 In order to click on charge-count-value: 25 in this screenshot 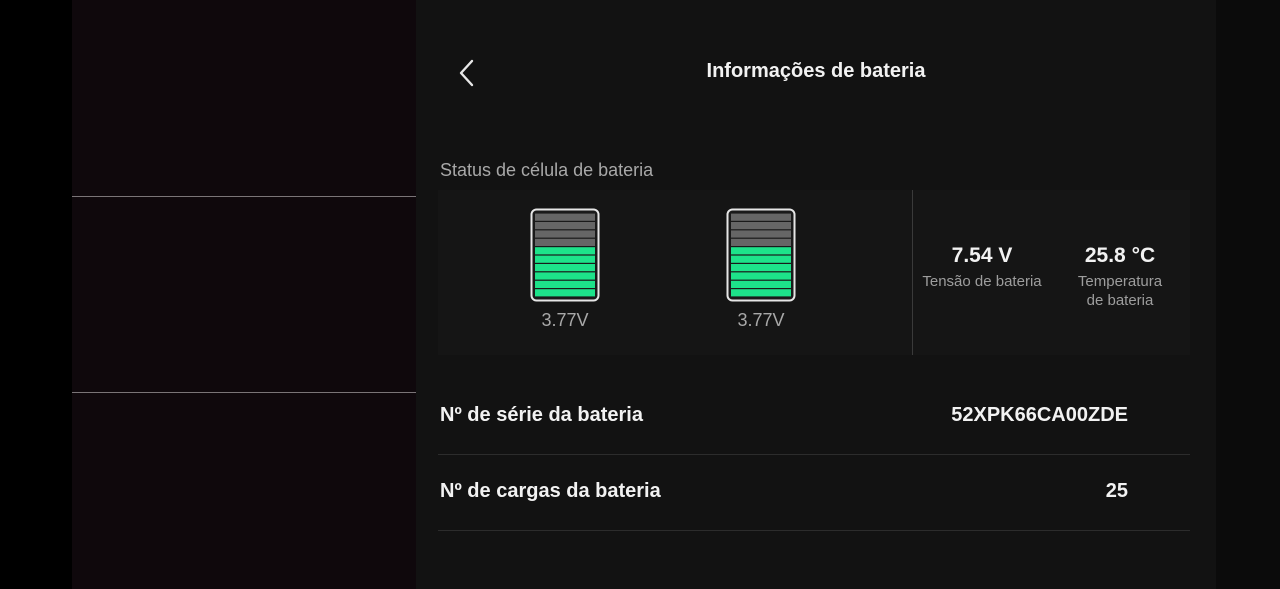, I will do `click(1116, 491)`.